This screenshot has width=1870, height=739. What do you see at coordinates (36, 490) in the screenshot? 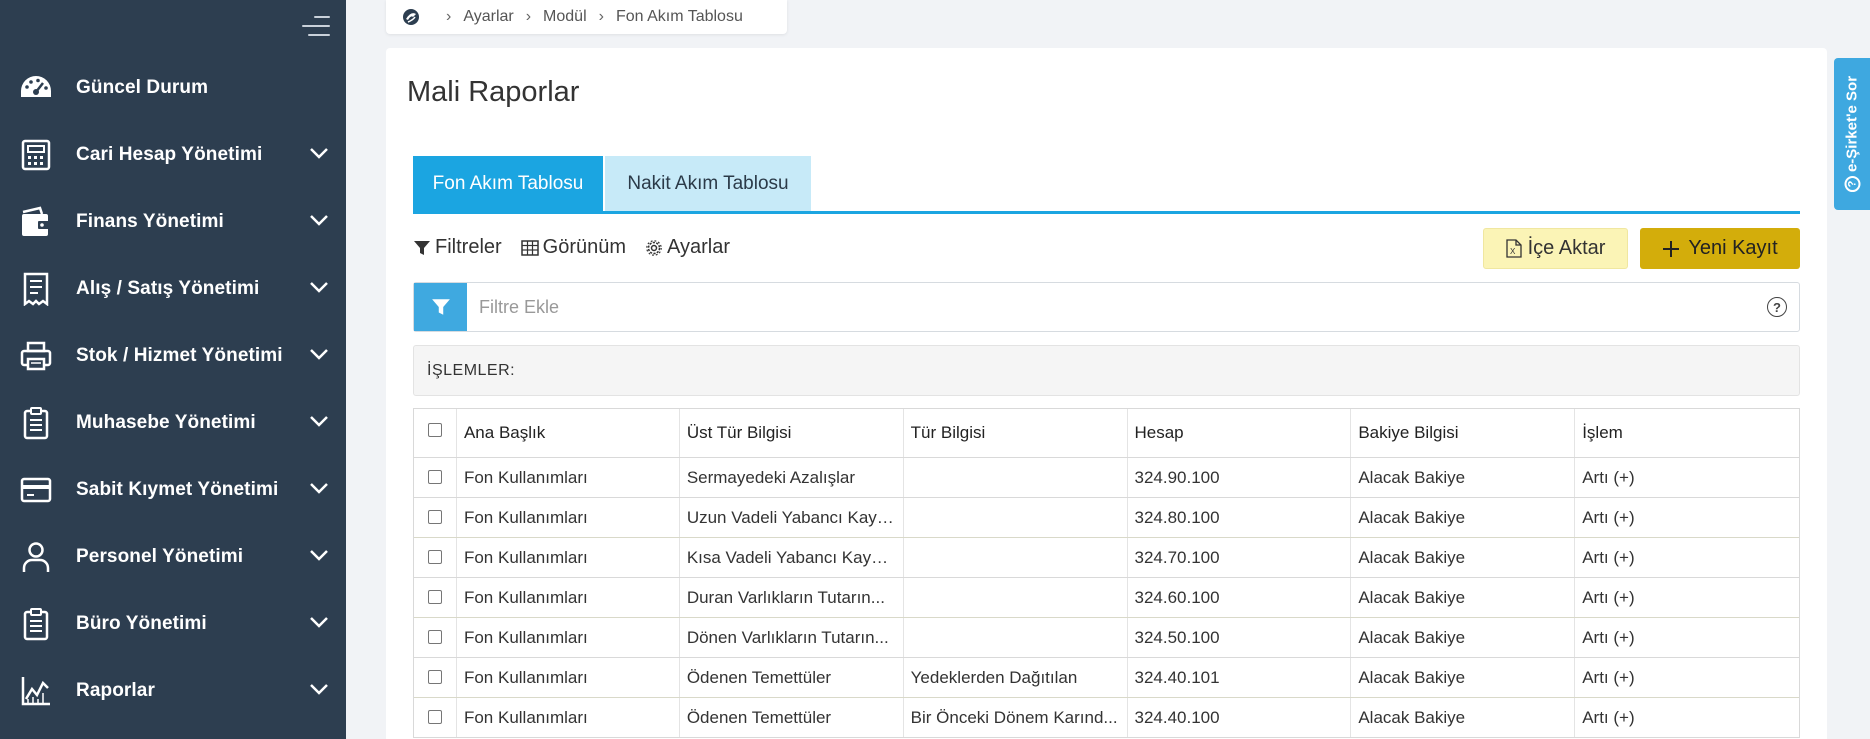
I see `credit-card-icon` at bounding box center [36, 490].